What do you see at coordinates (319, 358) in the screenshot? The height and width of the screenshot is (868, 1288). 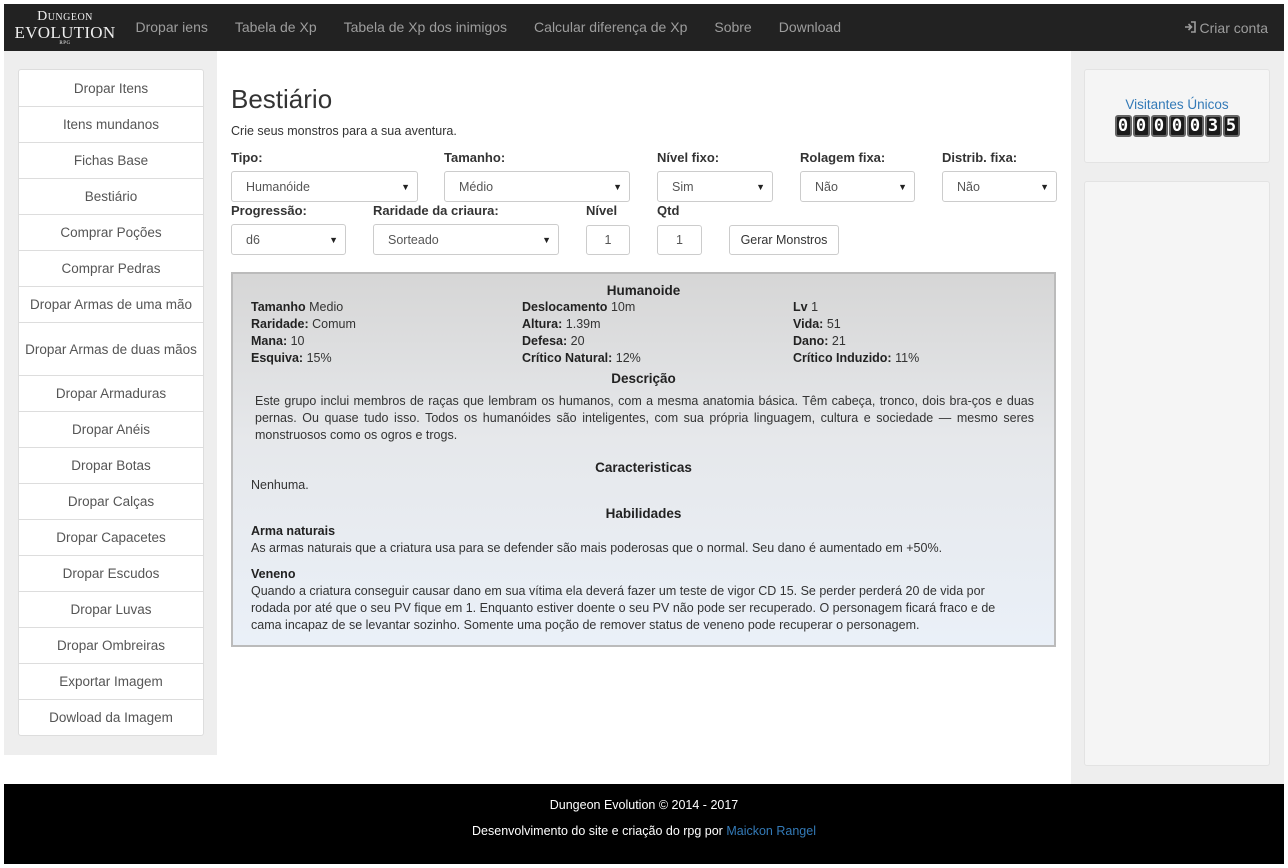 I see `stat-esquiva-value: 15%` at bounding box center [319, 358].